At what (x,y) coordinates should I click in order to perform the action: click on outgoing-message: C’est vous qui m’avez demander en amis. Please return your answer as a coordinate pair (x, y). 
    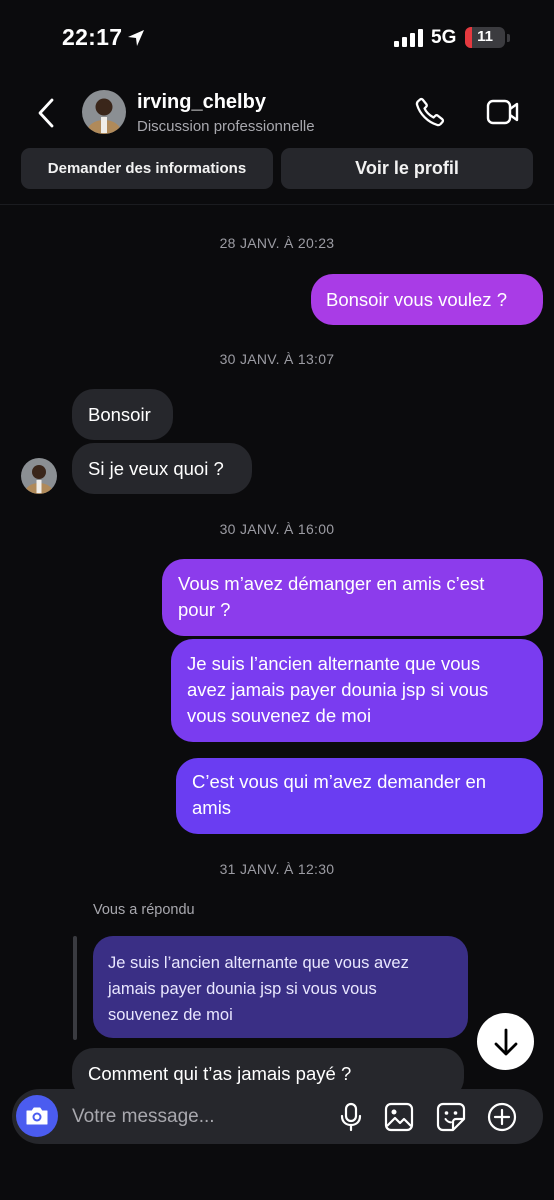
    Looking at the image, I should click on (359, 796).